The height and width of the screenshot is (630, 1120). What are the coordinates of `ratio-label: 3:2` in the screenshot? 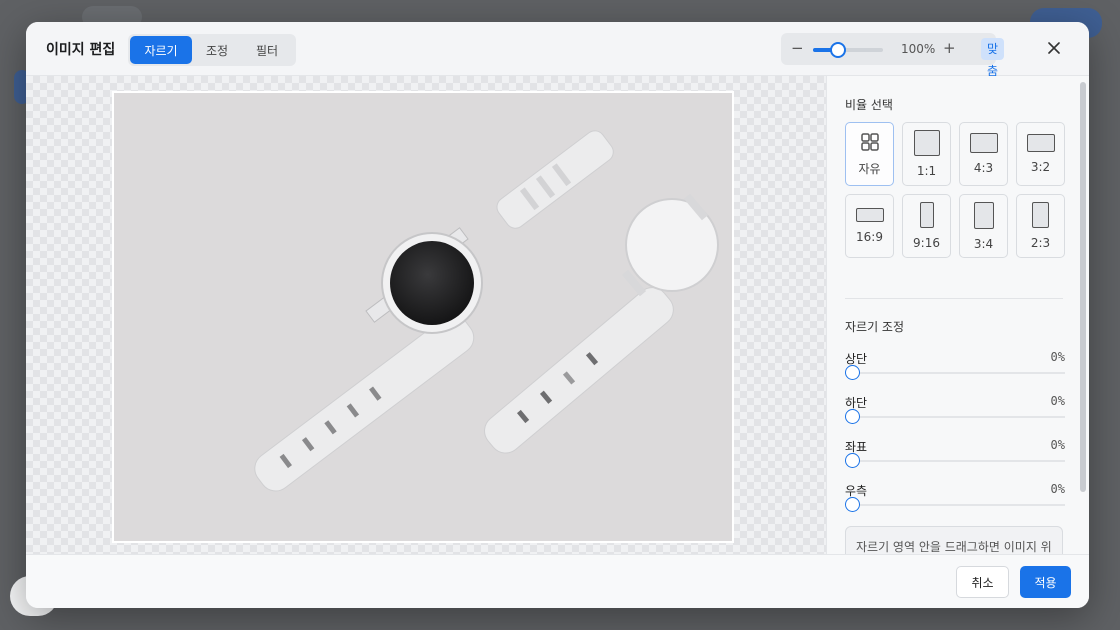 It's located at (1040, 167).